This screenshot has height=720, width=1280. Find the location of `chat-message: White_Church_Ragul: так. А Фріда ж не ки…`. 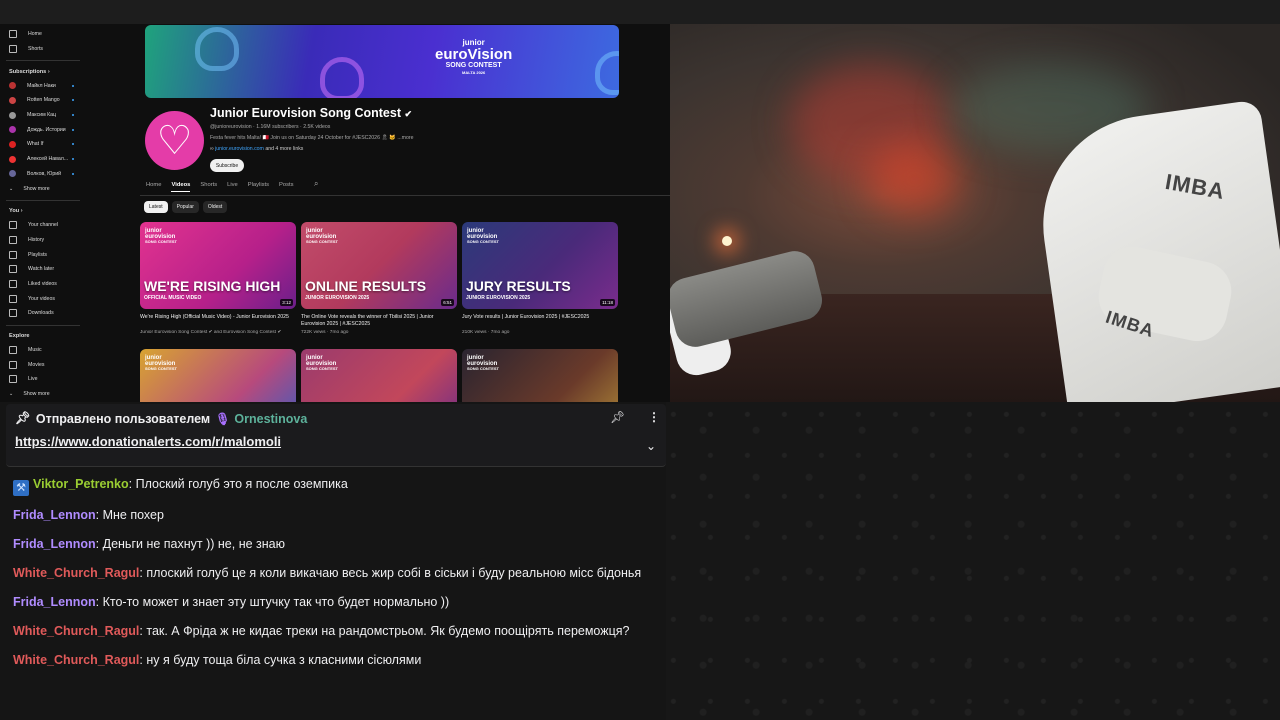

chat-message: White_Church_Ragul: так. А Фріда ж не ки… is located at coordinates (336, 631).